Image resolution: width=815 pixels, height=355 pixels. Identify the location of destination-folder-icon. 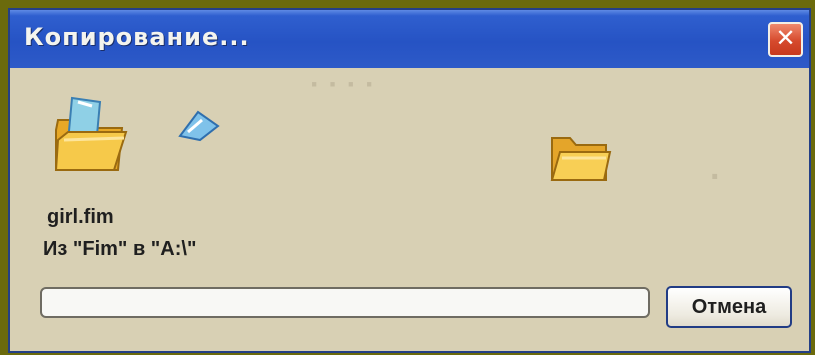
(581, 159).